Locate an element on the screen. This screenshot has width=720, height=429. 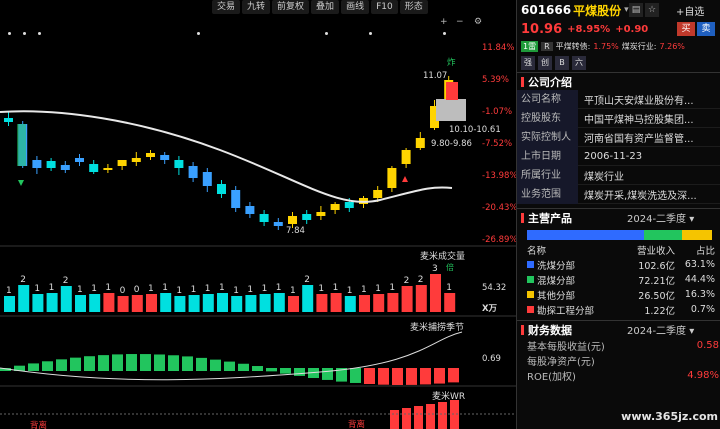
company-info-row: 上市日期 2006-11-23 is located at coordinates (618, 156).